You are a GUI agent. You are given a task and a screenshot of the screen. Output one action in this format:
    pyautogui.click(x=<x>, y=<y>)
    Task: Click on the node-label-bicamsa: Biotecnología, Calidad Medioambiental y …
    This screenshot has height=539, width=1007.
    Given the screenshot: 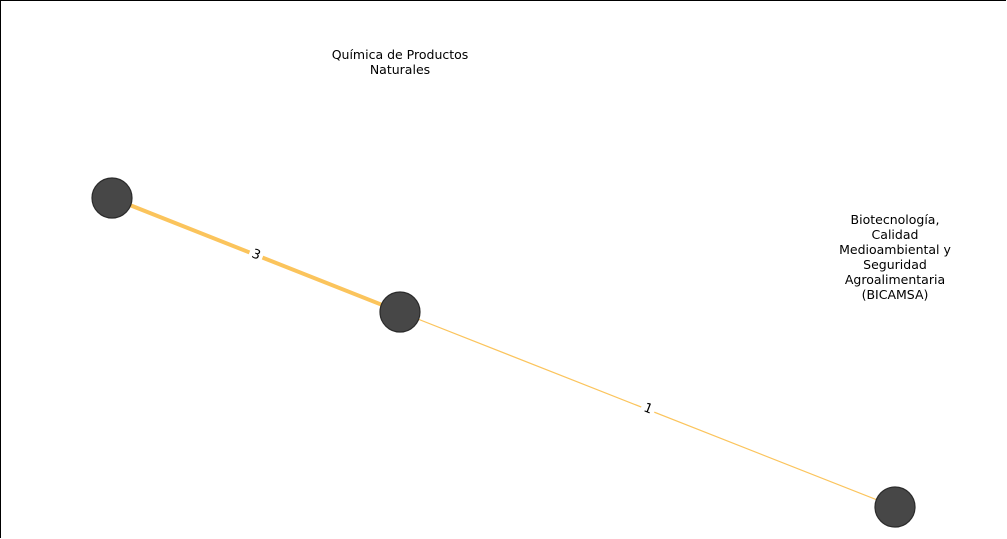 What is the action you would take?
    pyautogui.click(x=895, y=257)
    